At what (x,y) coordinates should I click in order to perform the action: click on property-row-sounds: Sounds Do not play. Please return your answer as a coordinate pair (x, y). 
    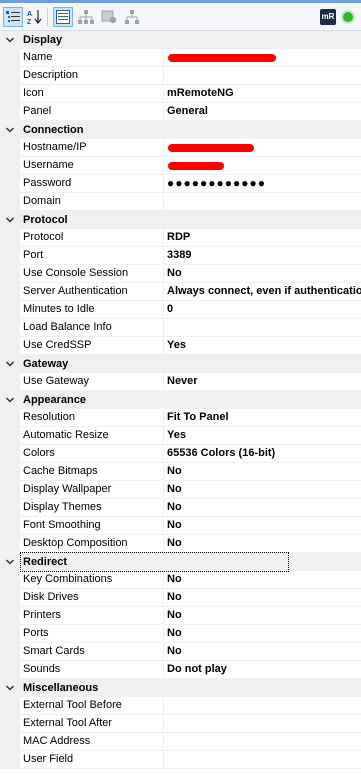
    Looking at the image, I should click on (180, 670).